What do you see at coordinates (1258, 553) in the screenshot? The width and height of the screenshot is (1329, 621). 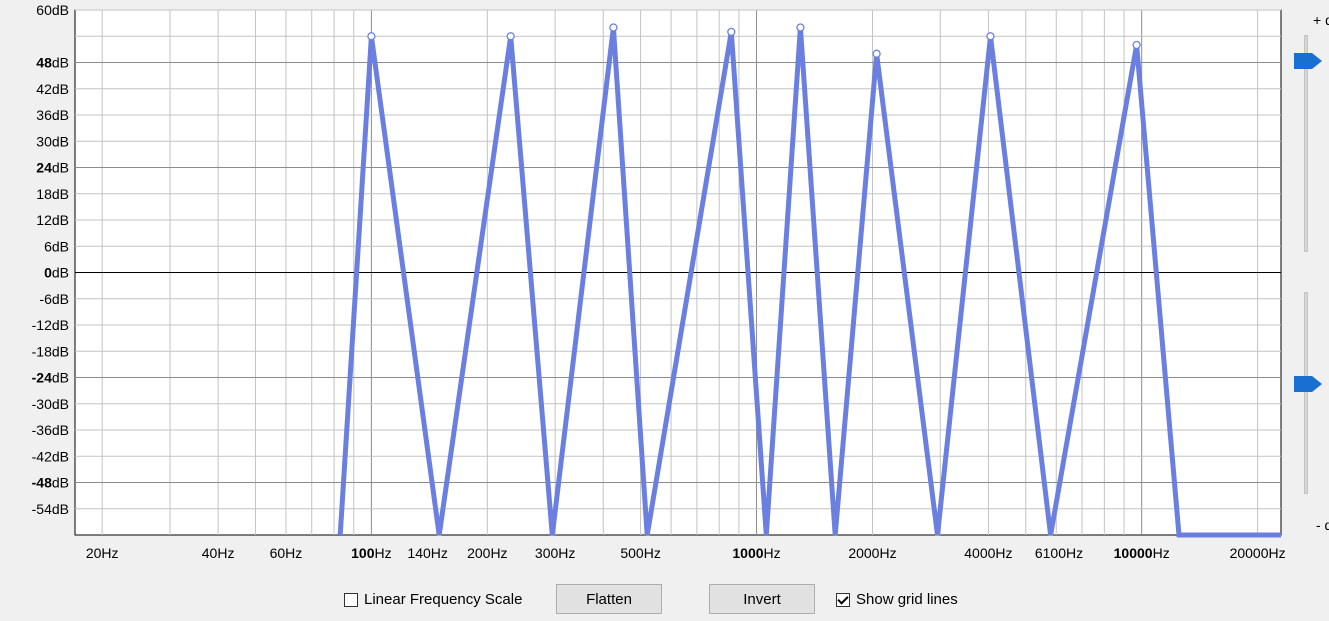 I see `x-tick-label: 20000Hz` at bounding box center [1258, 553].